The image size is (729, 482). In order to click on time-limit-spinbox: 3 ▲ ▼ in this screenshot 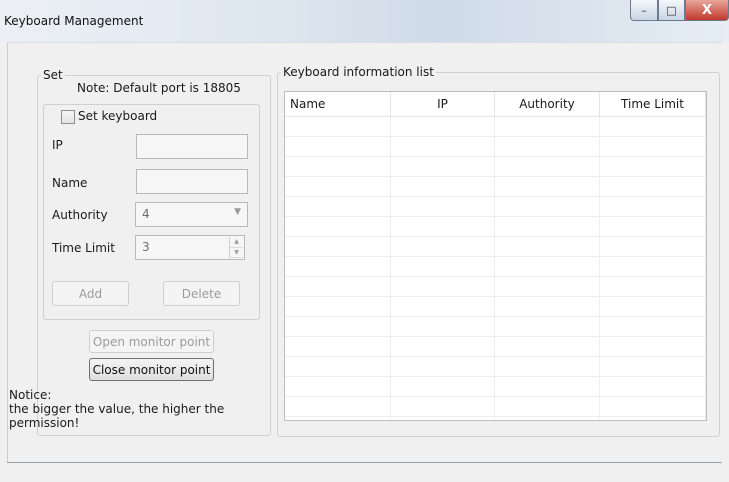, I will do `click(190, 247)`.